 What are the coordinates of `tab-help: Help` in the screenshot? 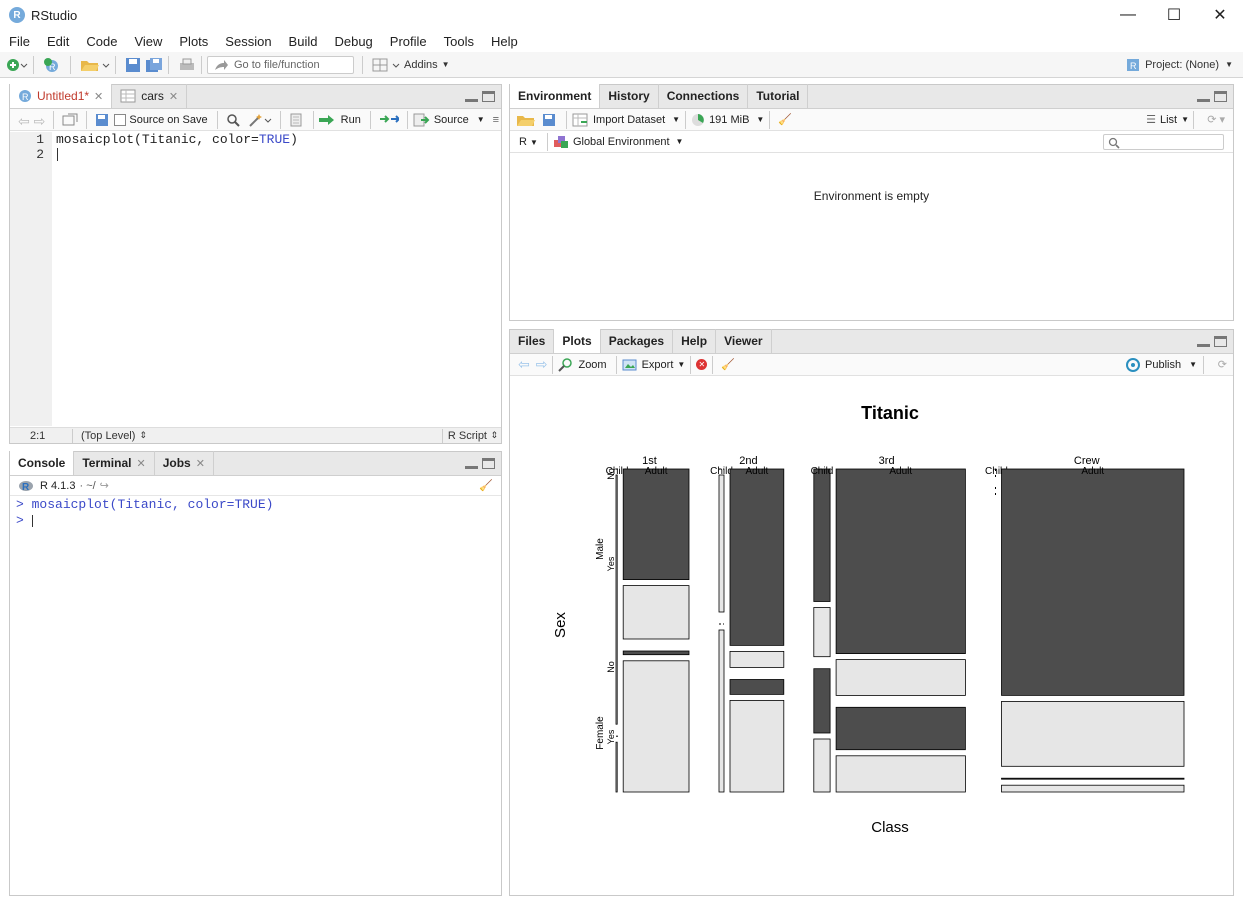 It's located at (695, 341).